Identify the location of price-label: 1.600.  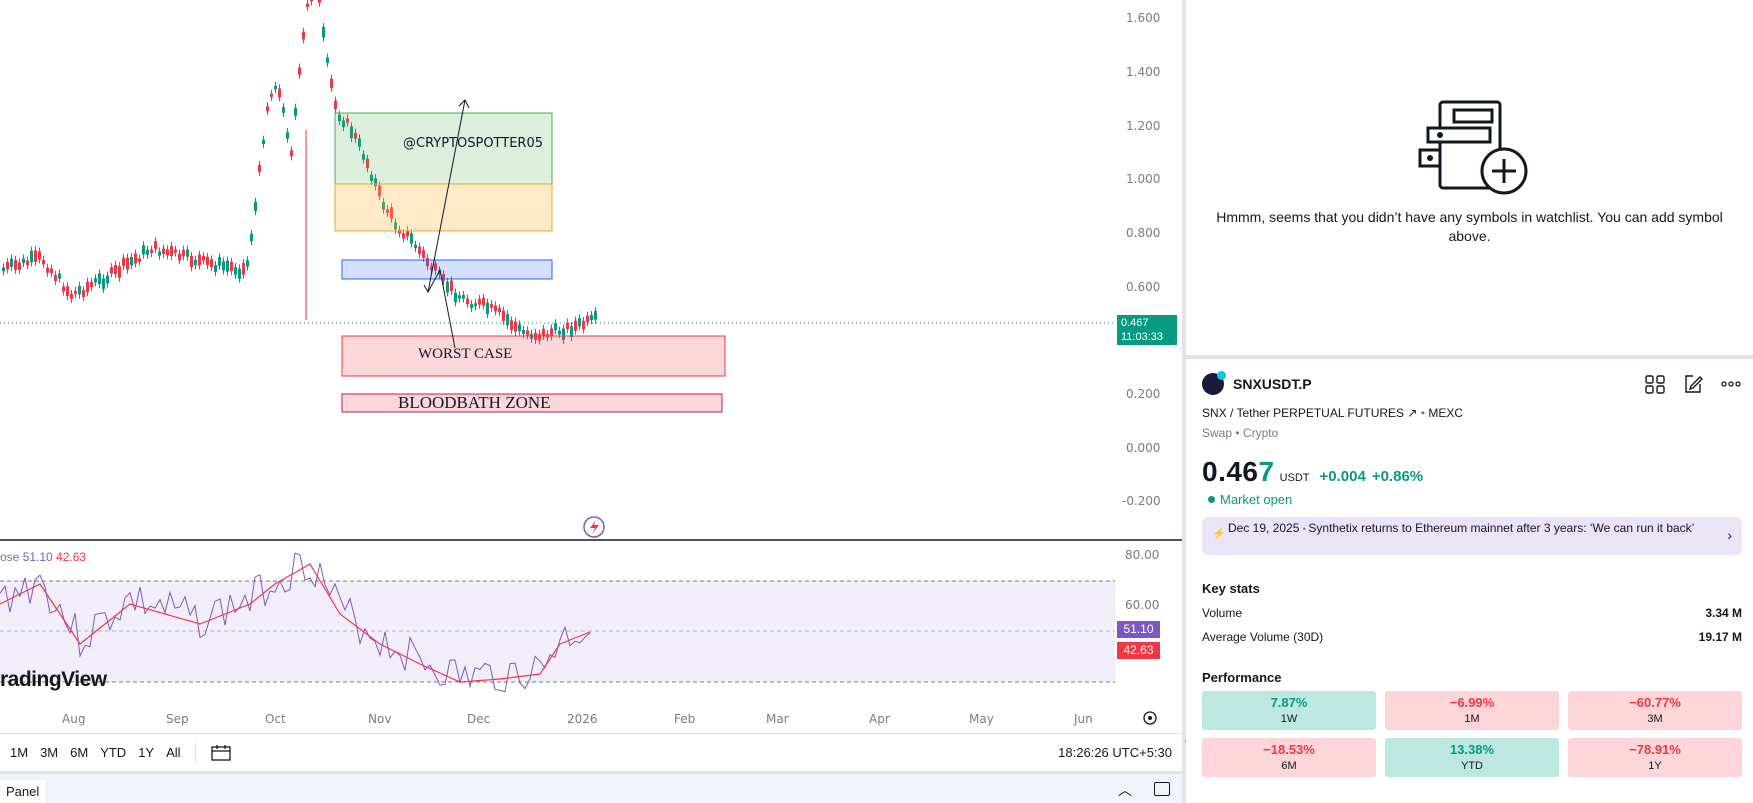
(1143, 18).